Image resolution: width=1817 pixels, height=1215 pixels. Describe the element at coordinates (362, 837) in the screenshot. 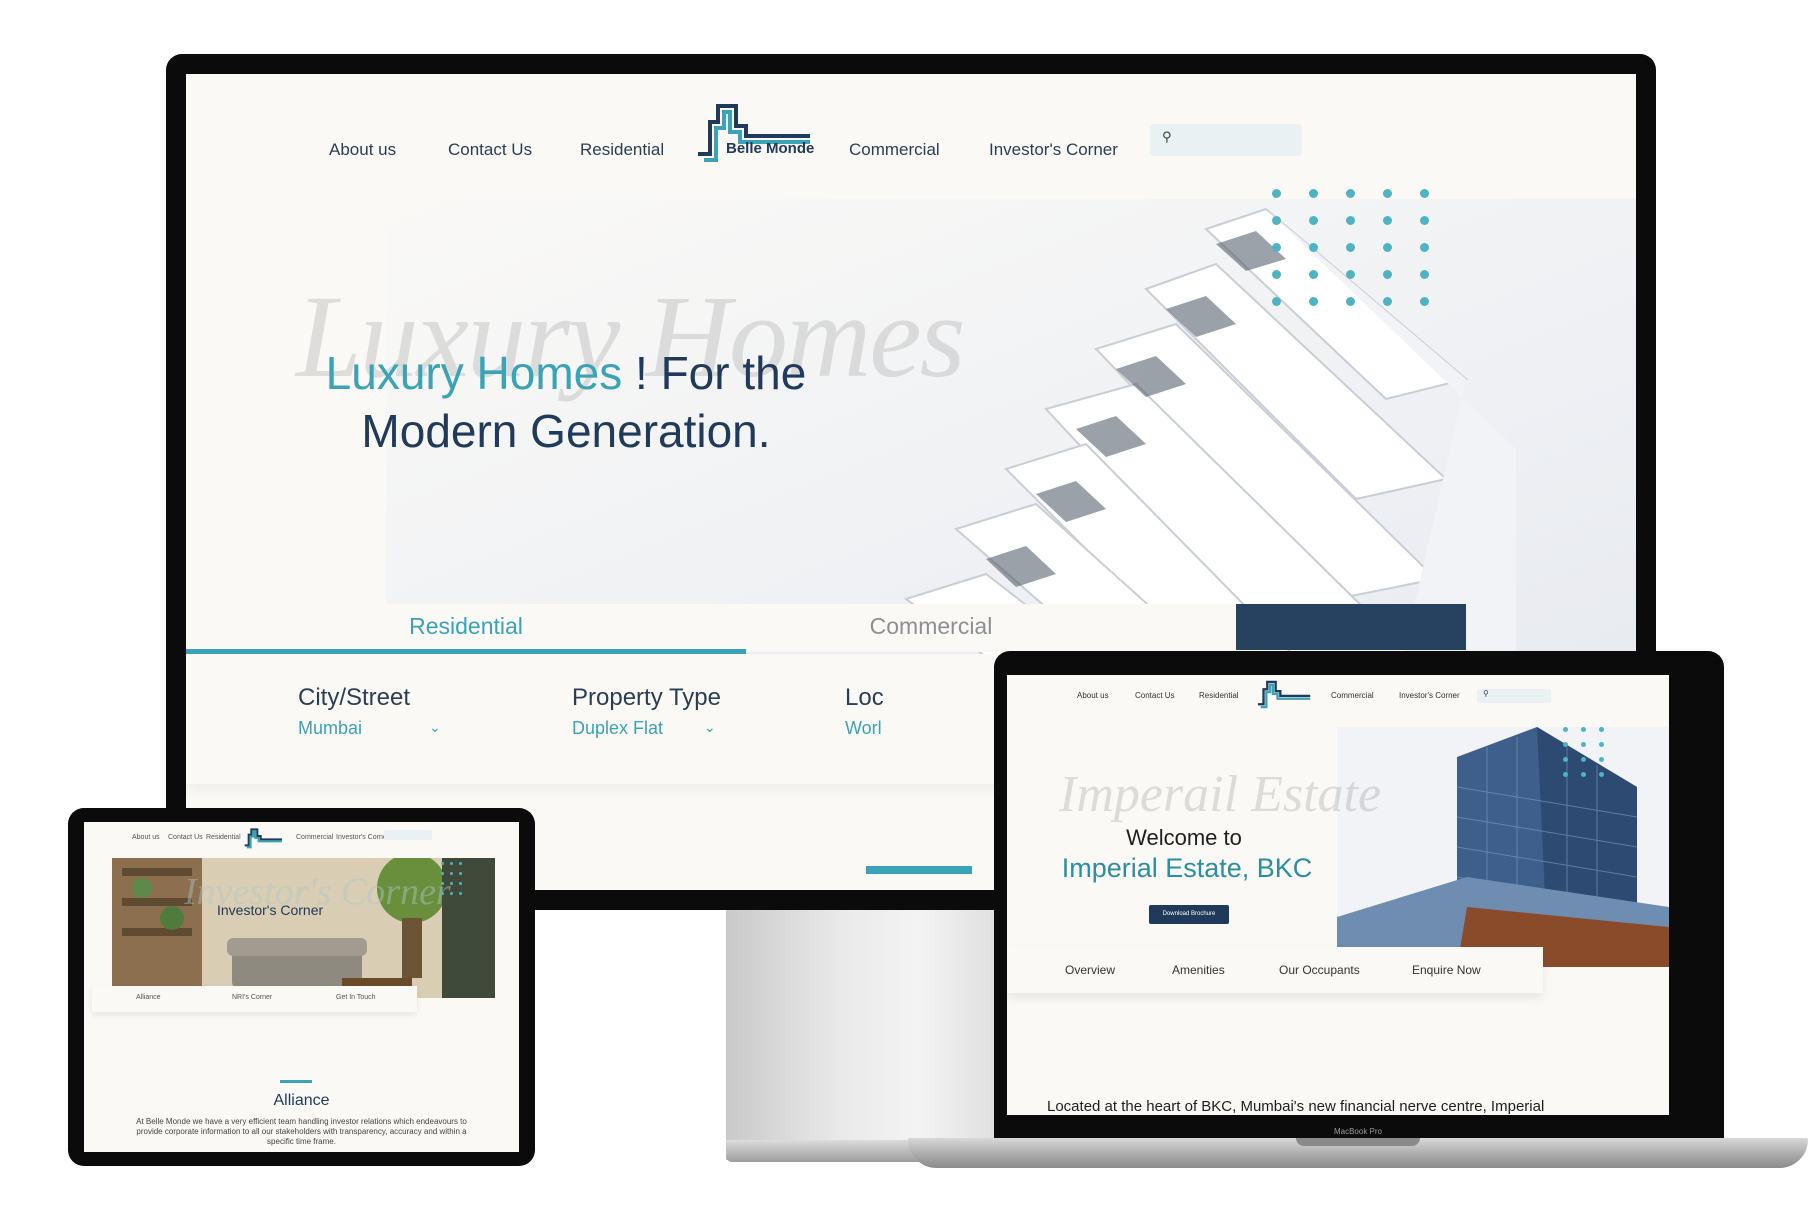

I see `tablet-nav-investors-corner: Investor's Corner` at that location.